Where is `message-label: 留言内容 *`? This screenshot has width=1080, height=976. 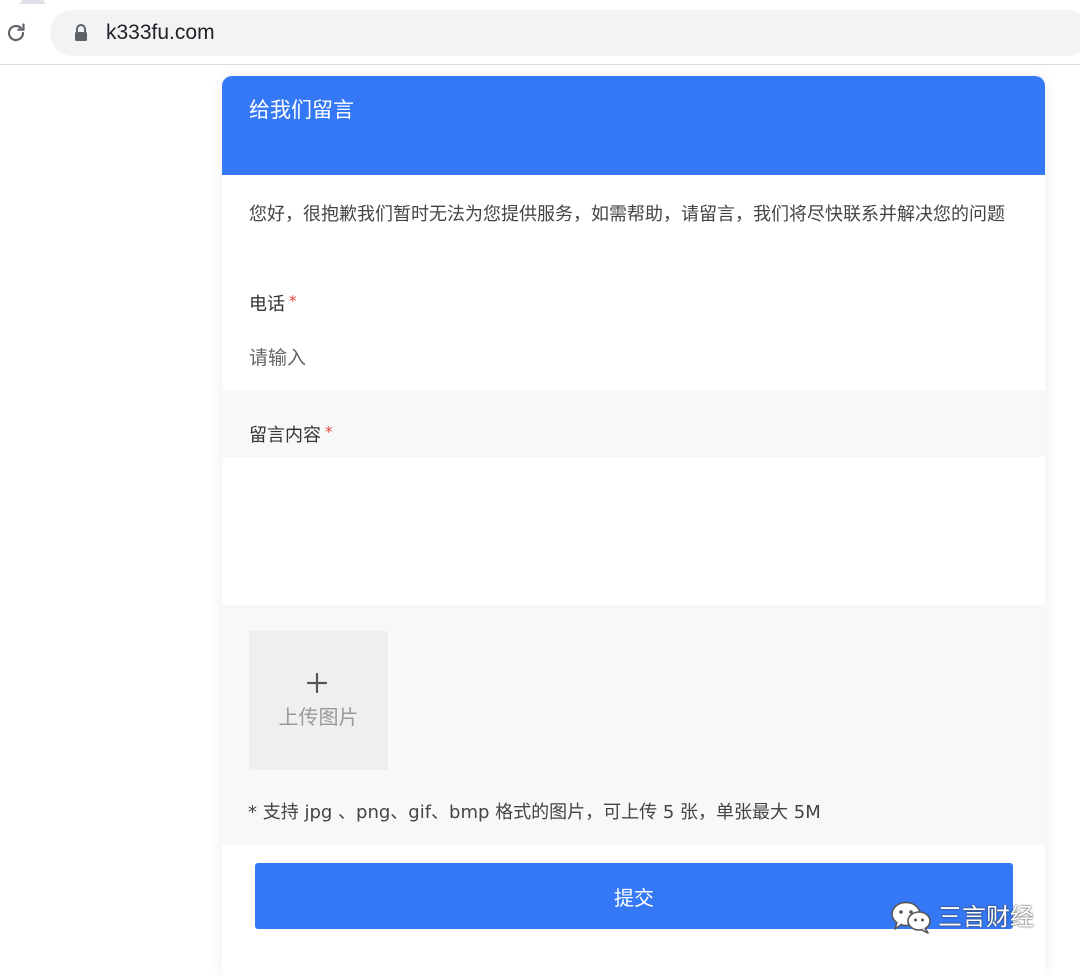
message-label: 留言内容 * is located at coordinates (291, 434).